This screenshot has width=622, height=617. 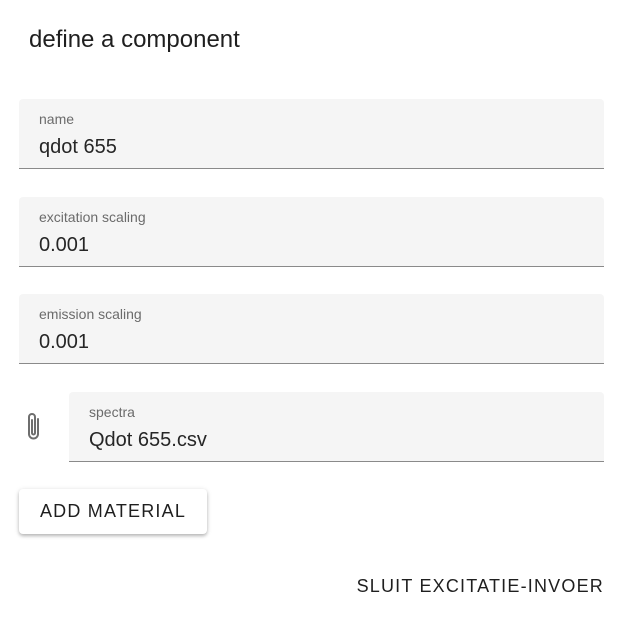 What do you see at coordinates (92, 217) in the screenshot?
I see `excitation-scaling-label: excitation scaling` at bounding box center [92, 217].